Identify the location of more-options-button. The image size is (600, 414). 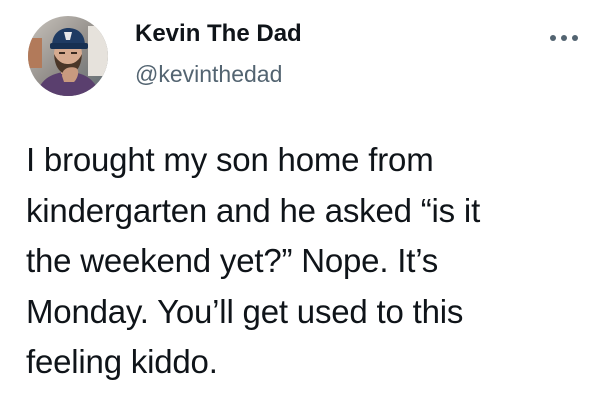
(564, 38).